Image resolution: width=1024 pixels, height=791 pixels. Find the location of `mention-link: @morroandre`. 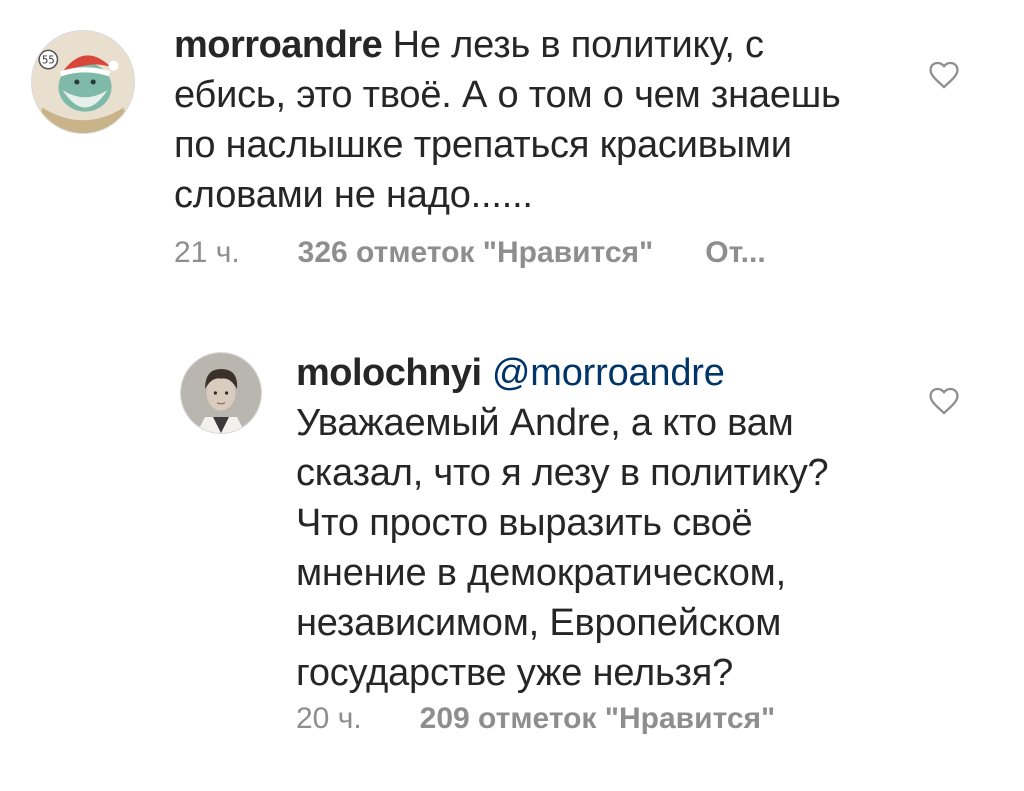

mention-link: @morroandre is located at coordinates (608, 373).